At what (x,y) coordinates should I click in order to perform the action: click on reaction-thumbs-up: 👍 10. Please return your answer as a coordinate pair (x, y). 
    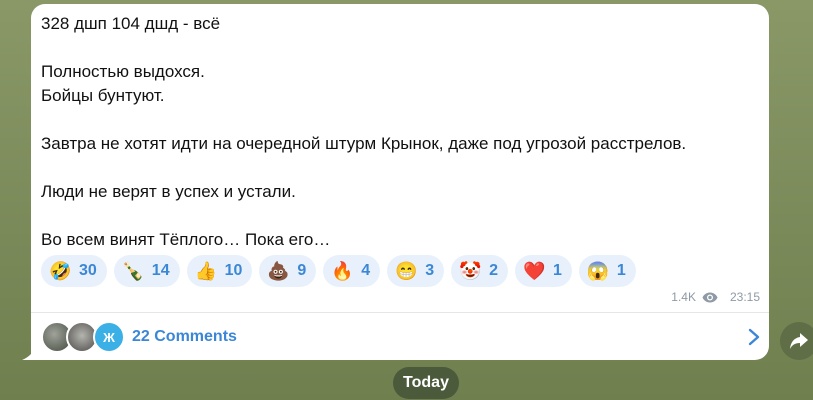
    Looking at the image, I should click on (219, 271).